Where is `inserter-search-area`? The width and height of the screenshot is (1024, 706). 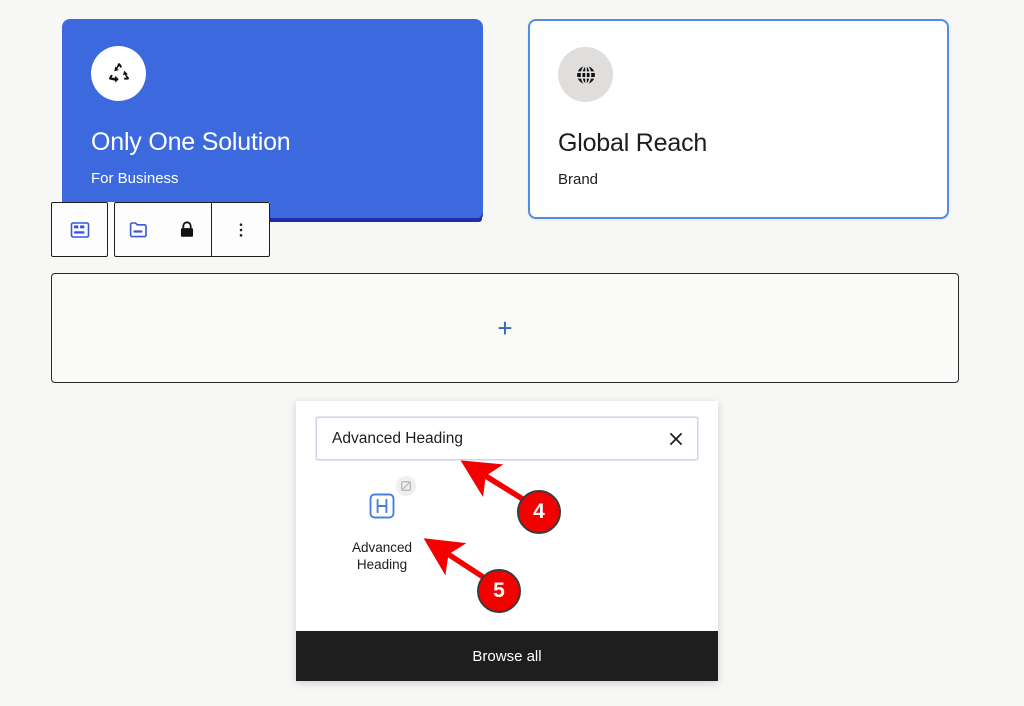 inserter-search-area is located at coordinates (507, 430).